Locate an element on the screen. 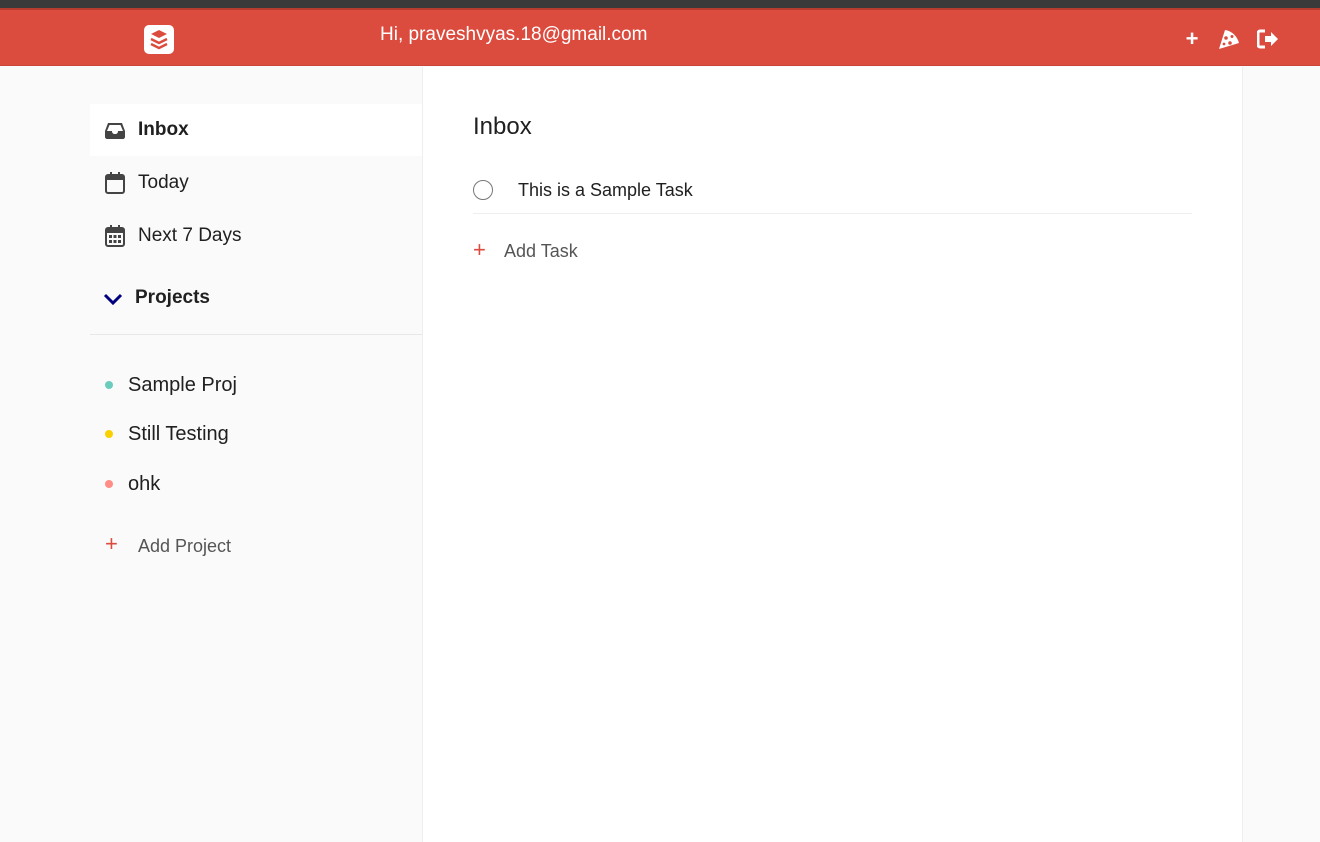 The width and height of the screenshot is (1320, 842). right-gutter is located at coordinates (1282, 454).